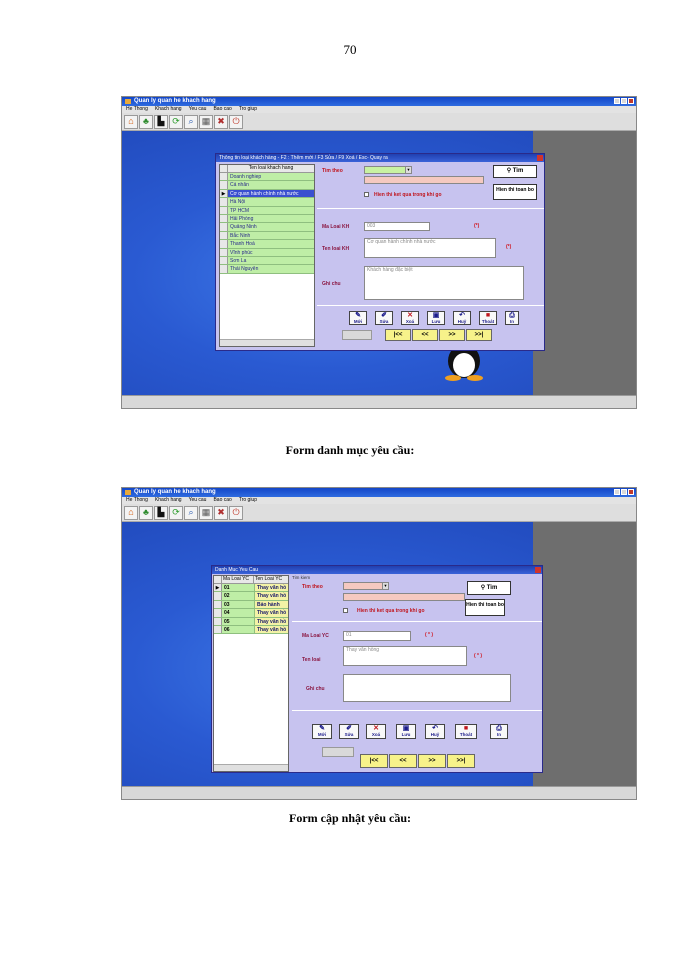 The image size is (700, 960). I want to click on print-button: ⎙ In, so click(512, 318).